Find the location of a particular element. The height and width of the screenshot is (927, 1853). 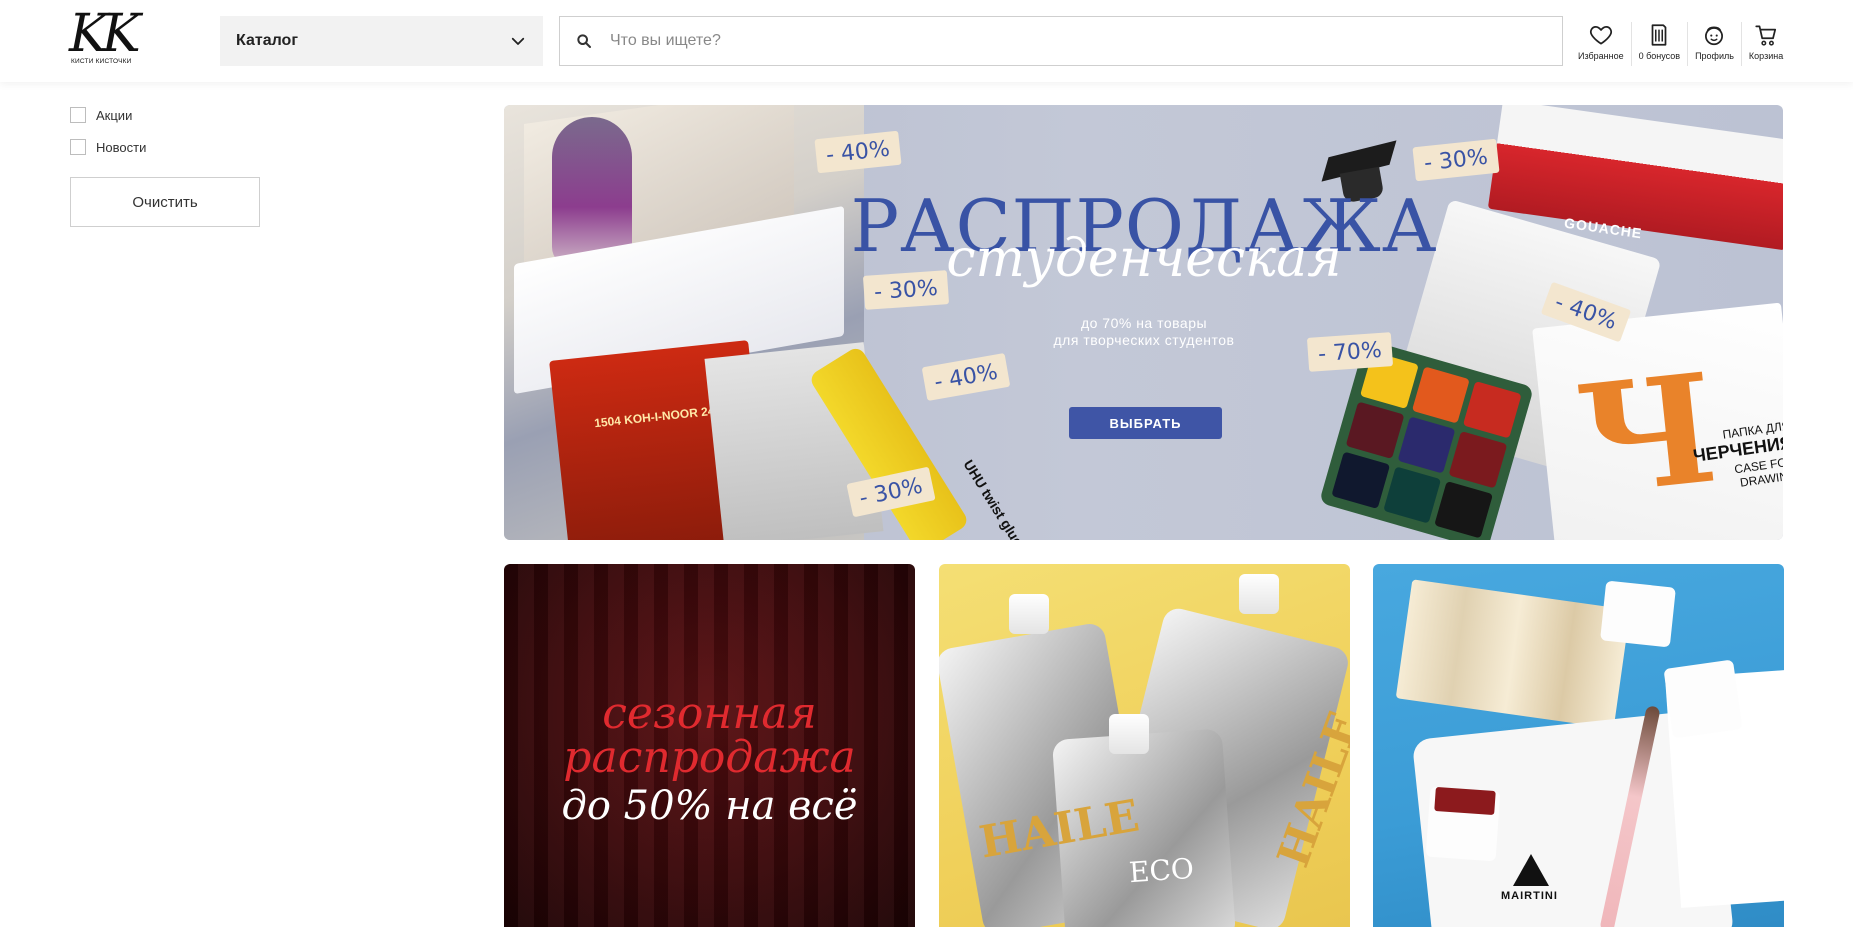

cart-label: Корзина is located at coordinates (1766, 56).